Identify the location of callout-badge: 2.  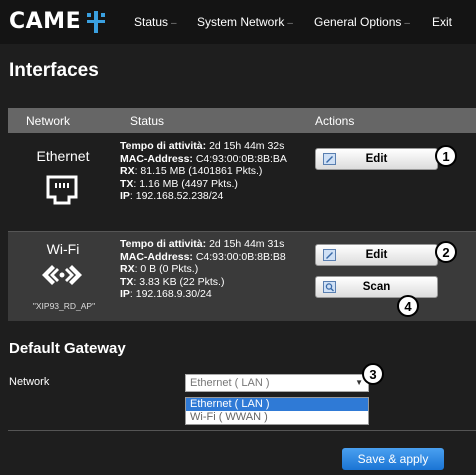
(446, 252).